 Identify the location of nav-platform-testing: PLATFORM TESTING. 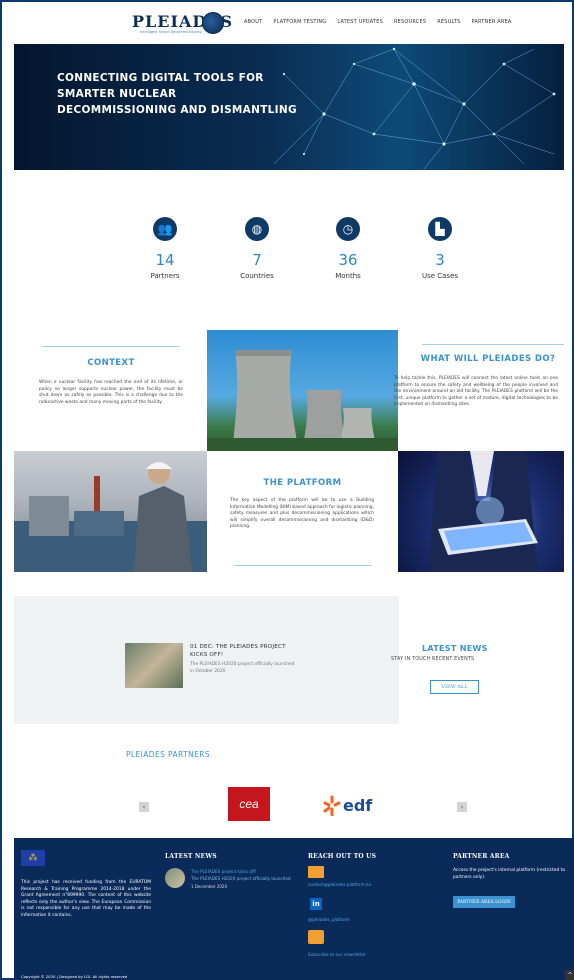
(299, 22).